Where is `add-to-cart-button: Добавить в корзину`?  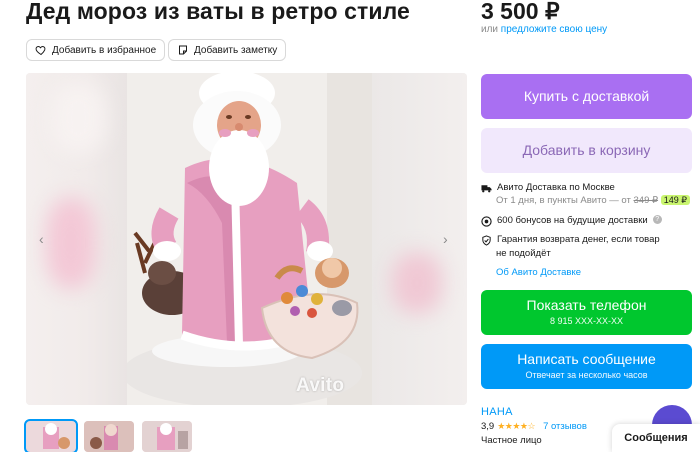 add-to-cart-button: Добавить в корзину is located at coordinates (586, 150).